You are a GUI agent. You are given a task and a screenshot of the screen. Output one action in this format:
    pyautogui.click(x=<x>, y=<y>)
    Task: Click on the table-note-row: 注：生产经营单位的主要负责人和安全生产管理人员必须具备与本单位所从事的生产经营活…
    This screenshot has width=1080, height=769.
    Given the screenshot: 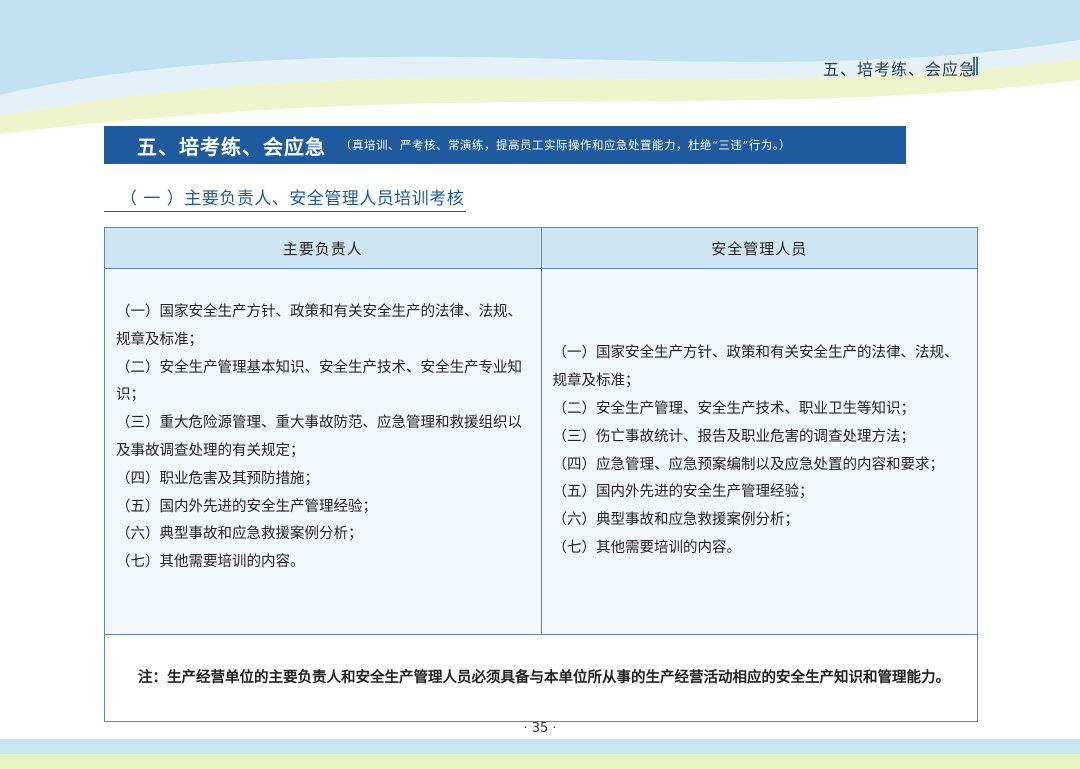 What is the action you would take?
    pyautogui.click(x=541, y=678)
    